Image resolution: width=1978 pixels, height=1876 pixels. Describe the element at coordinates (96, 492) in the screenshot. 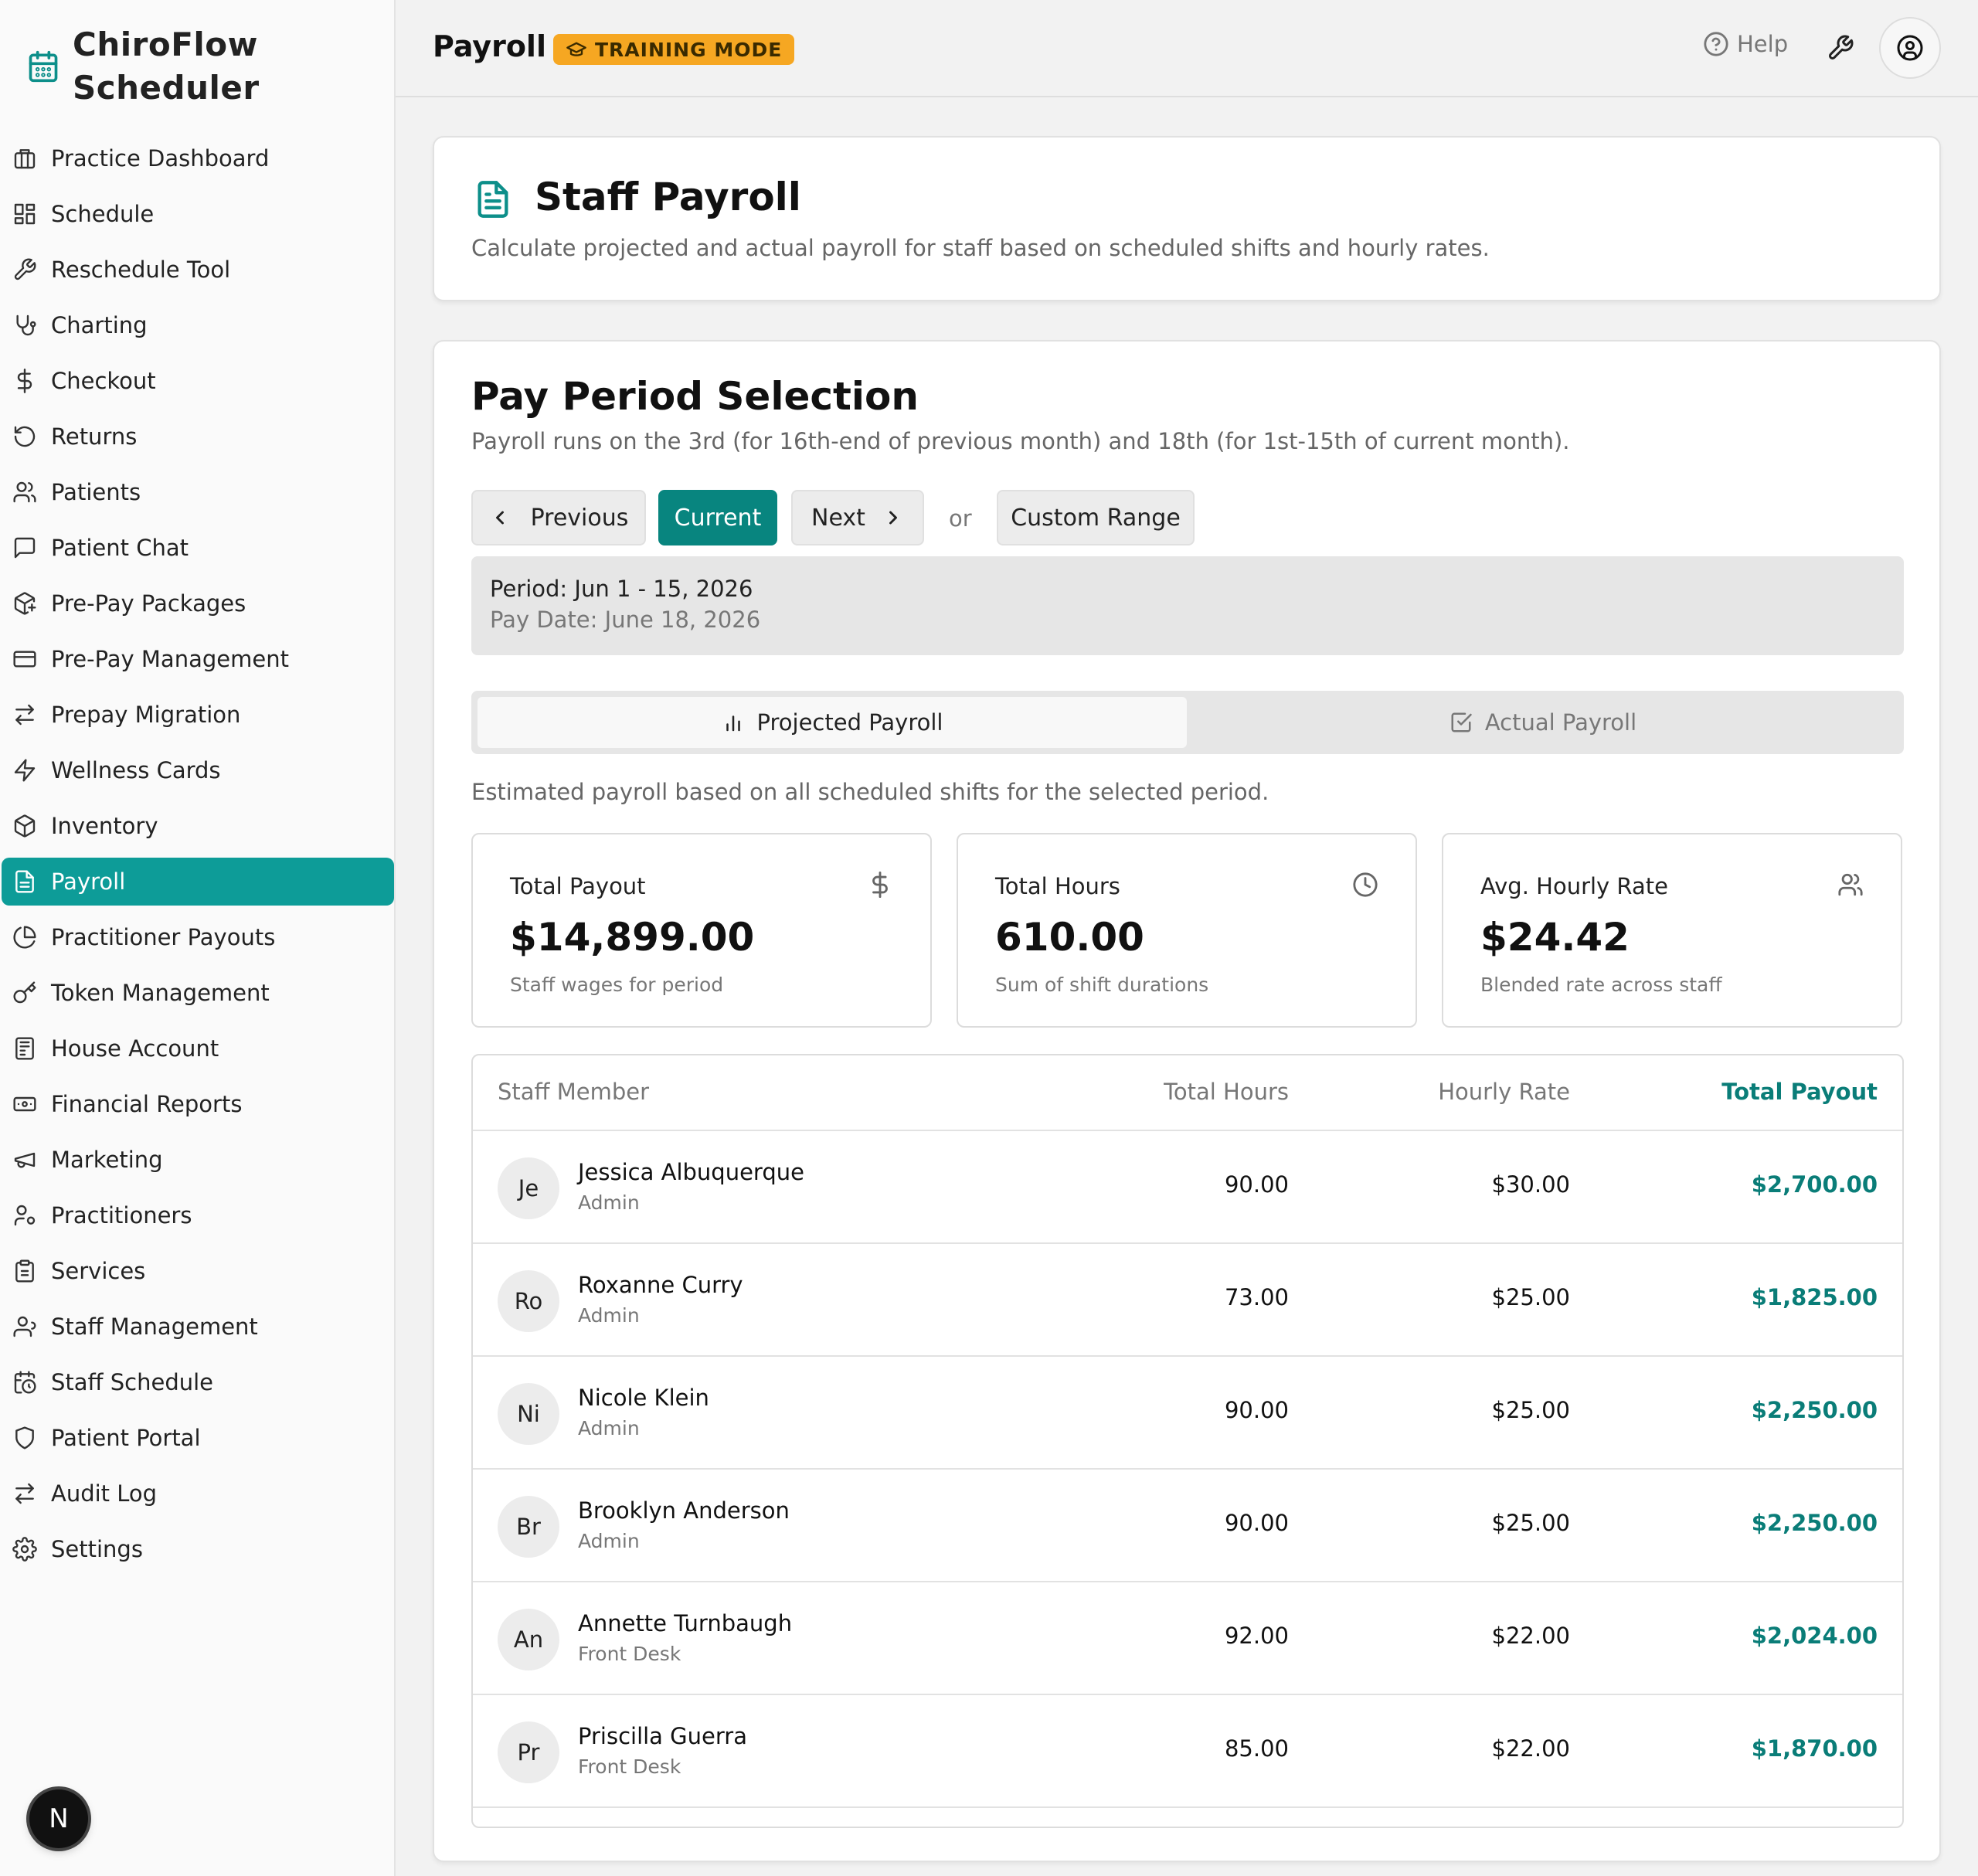

I see `sidebar-item-label: Patients` at that location.